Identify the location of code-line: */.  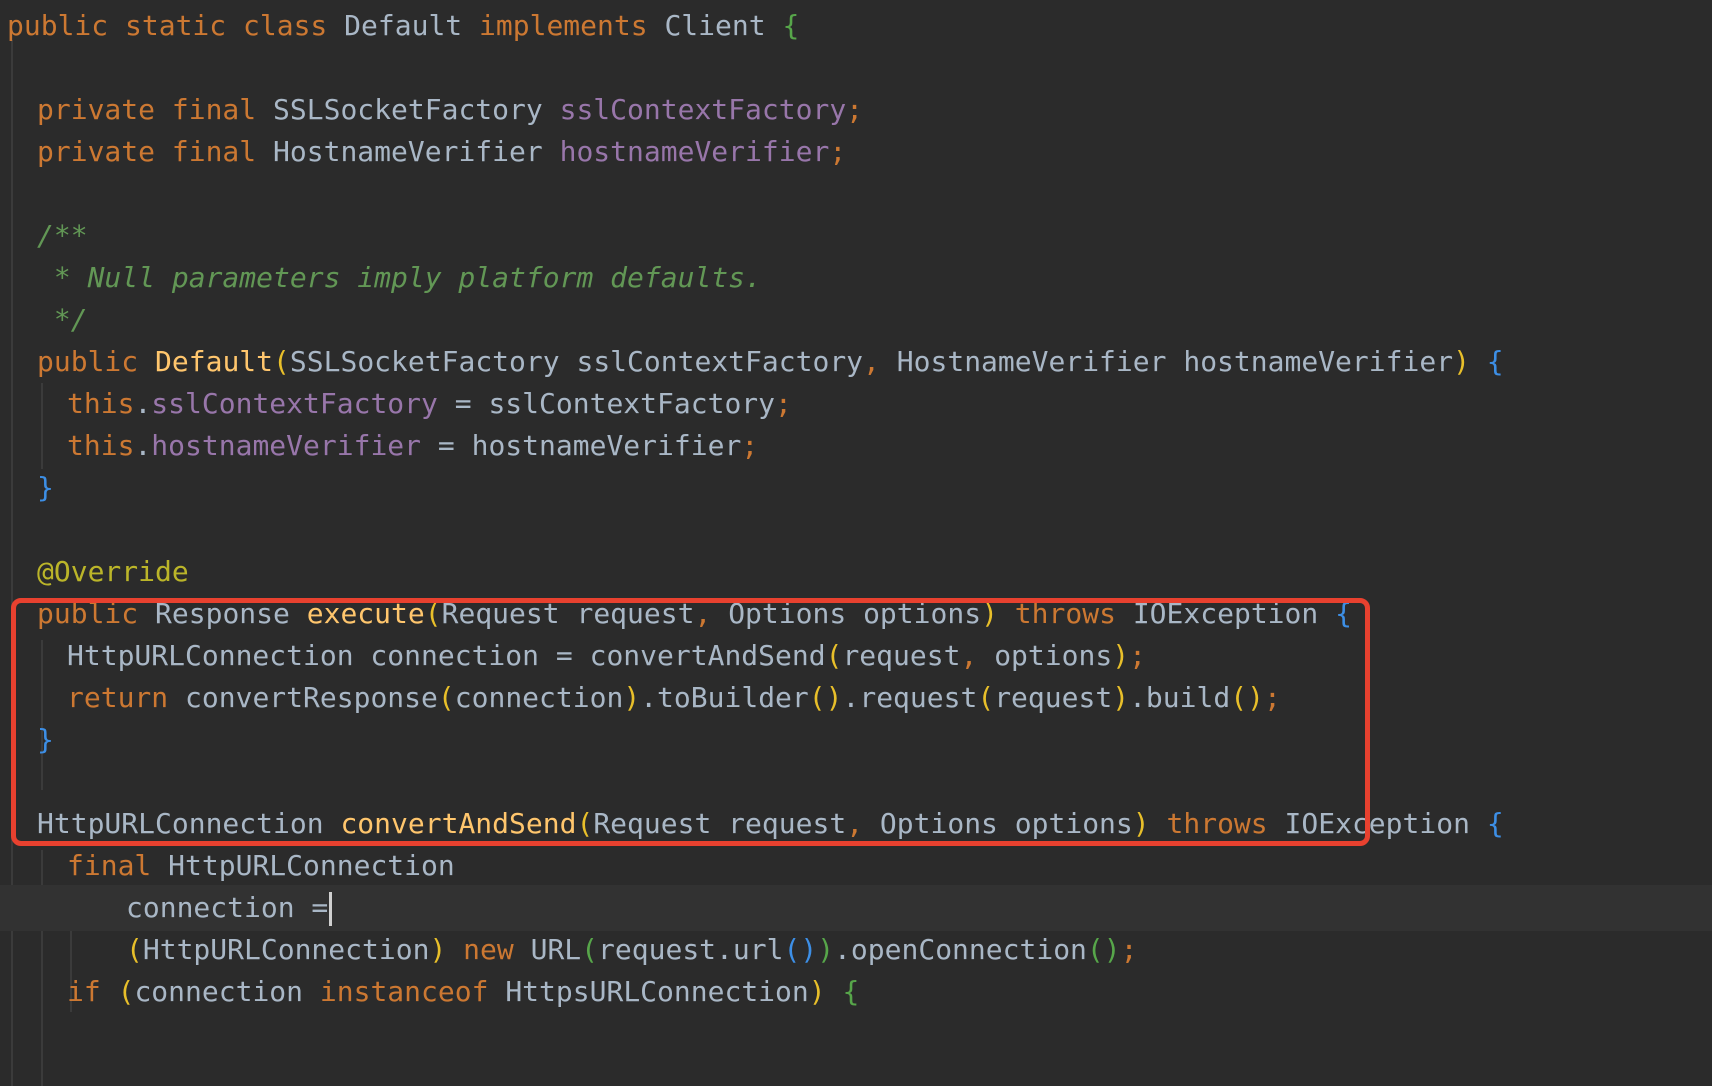
(856, 320).